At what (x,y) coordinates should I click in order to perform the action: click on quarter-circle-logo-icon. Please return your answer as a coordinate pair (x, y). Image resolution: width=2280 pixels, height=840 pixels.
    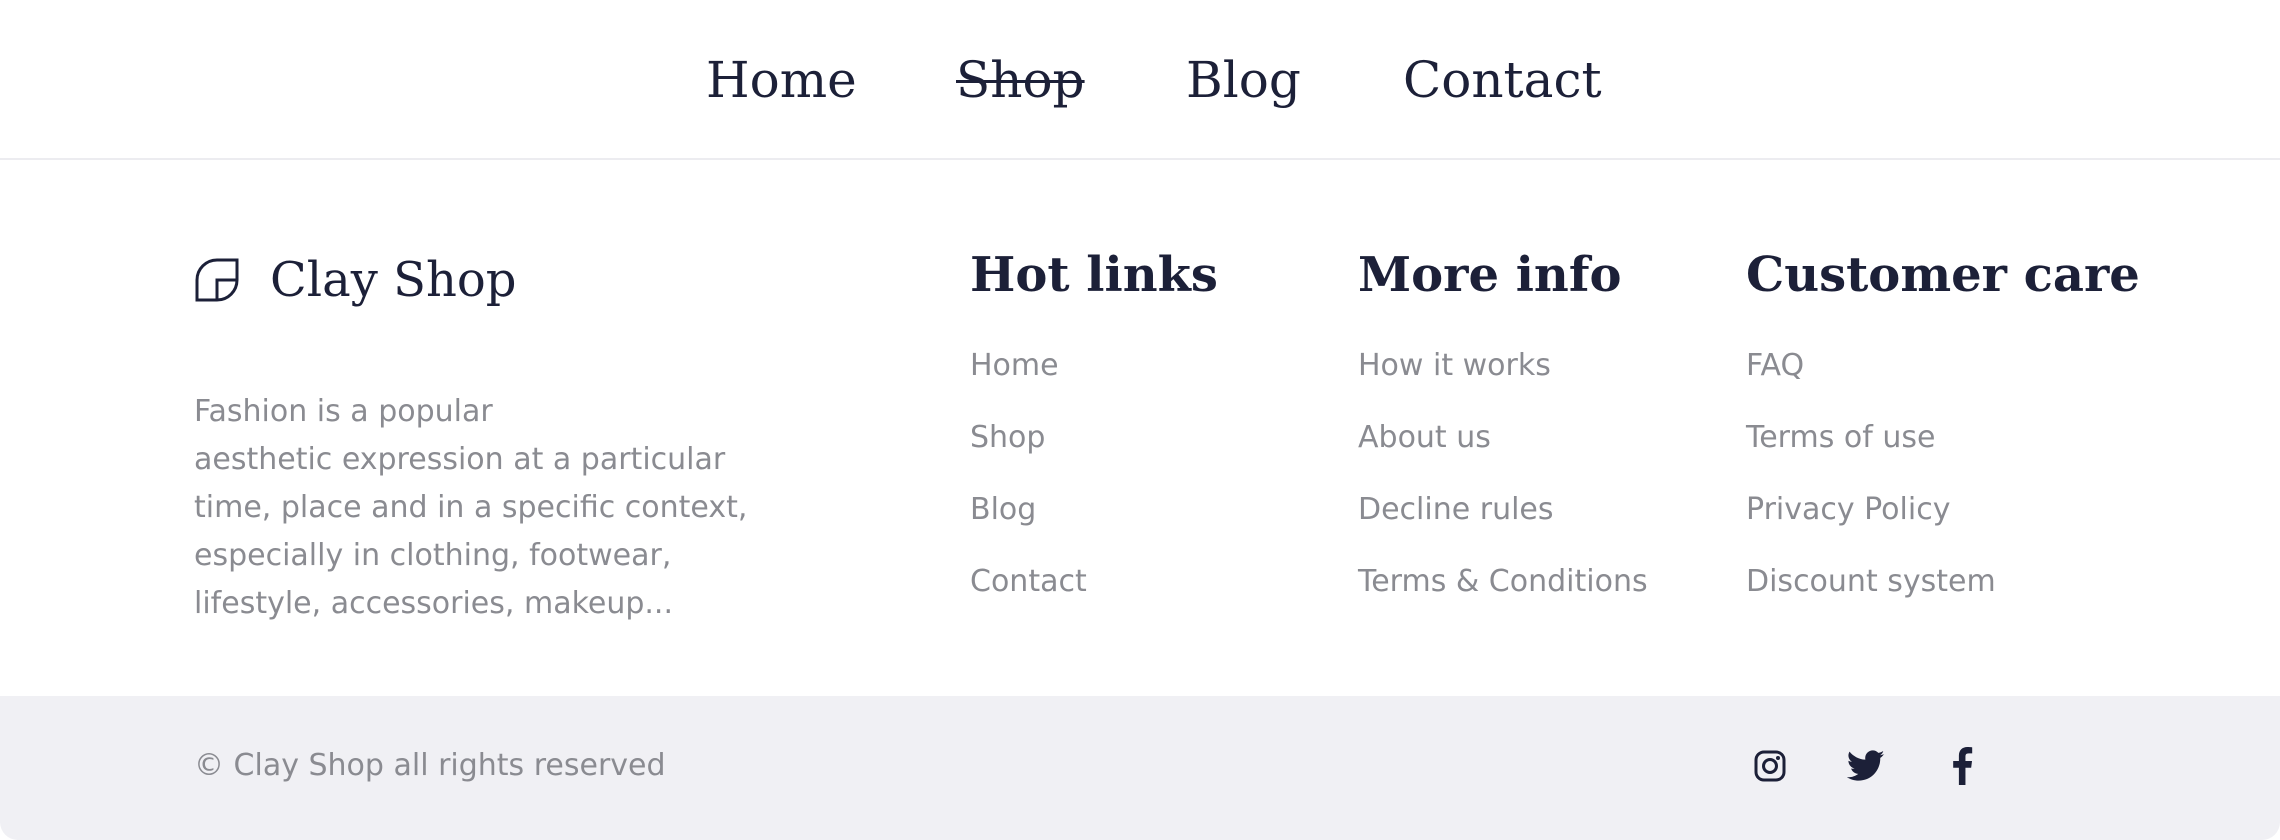
    Looking at the image, I should click on (217, 280).